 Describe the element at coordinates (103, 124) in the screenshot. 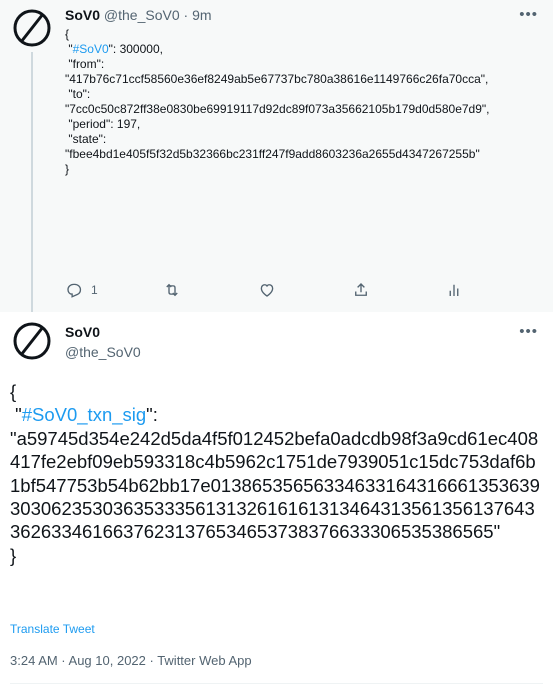

I see `text-line: "period": 197,` at that location.